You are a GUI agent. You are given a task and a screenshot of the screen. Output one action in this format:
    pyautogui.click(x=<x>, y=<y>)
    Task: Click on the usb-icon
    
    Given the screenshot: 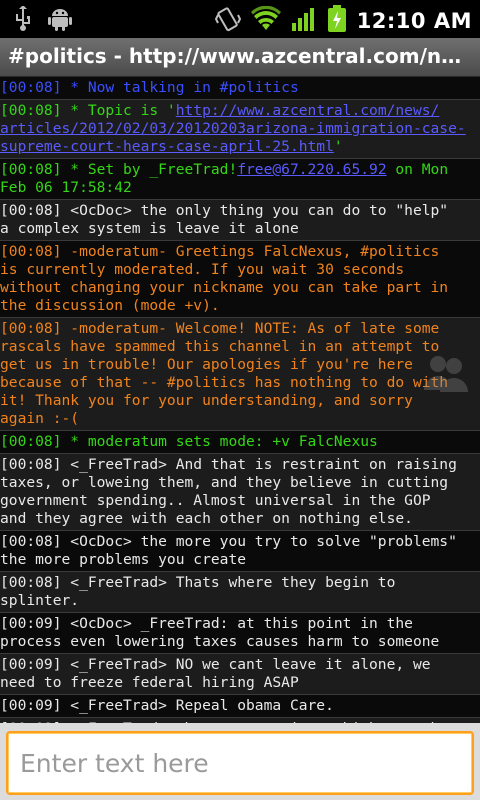 What is the action you would take?
    pyautogui.click(x=23, y=20)
    